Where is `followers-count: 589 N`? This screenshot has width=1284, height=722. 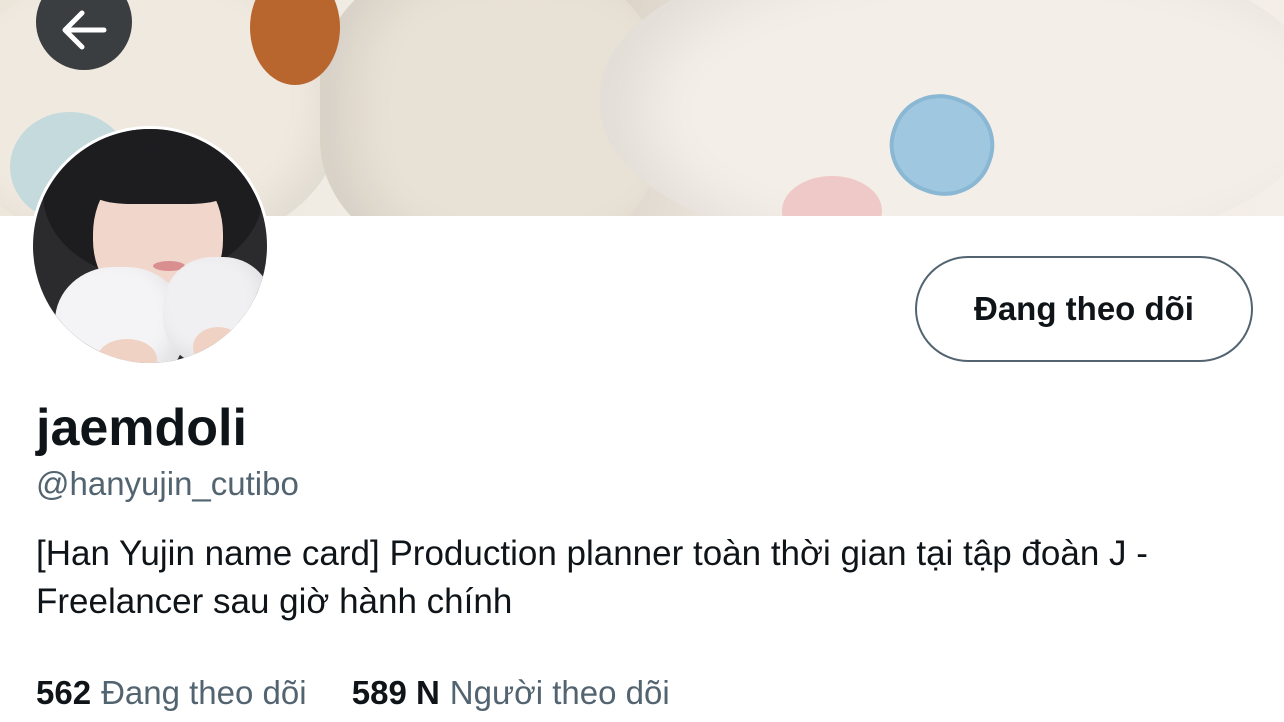
followers-count: 589 N is located at coordinates (395, 692).